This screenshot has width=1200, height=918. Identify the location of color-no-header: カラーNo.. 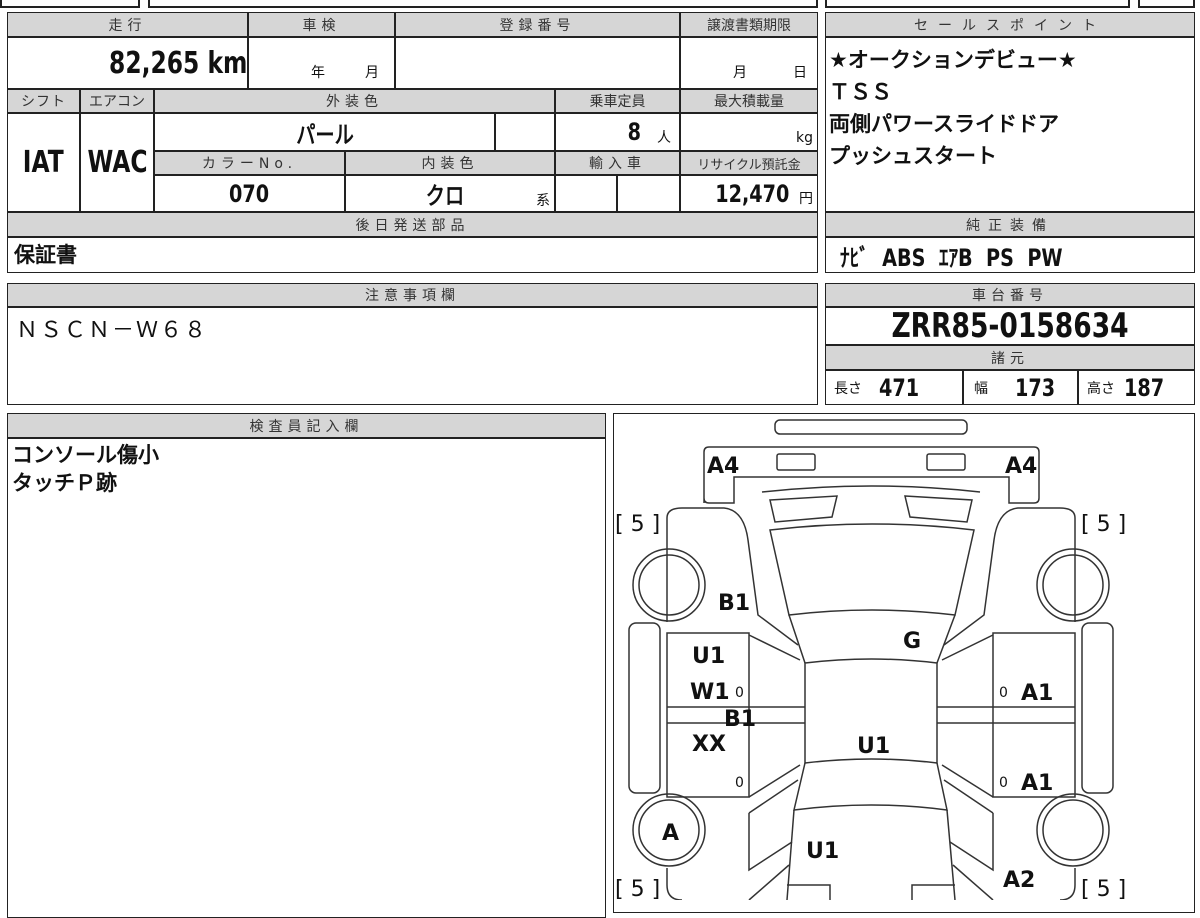
(249, 163).